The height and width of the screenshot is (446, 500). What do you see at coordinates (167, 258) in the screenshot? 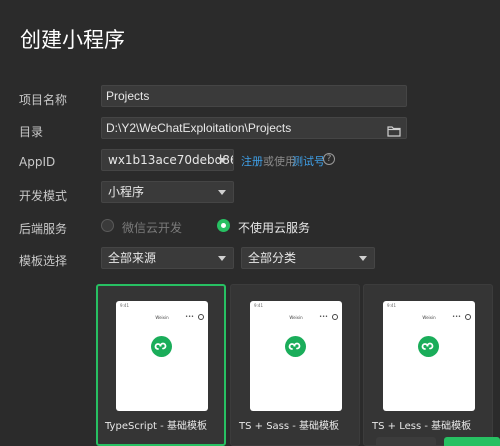
I see `source-select: 全部来源` at bounding box center [167, 258].